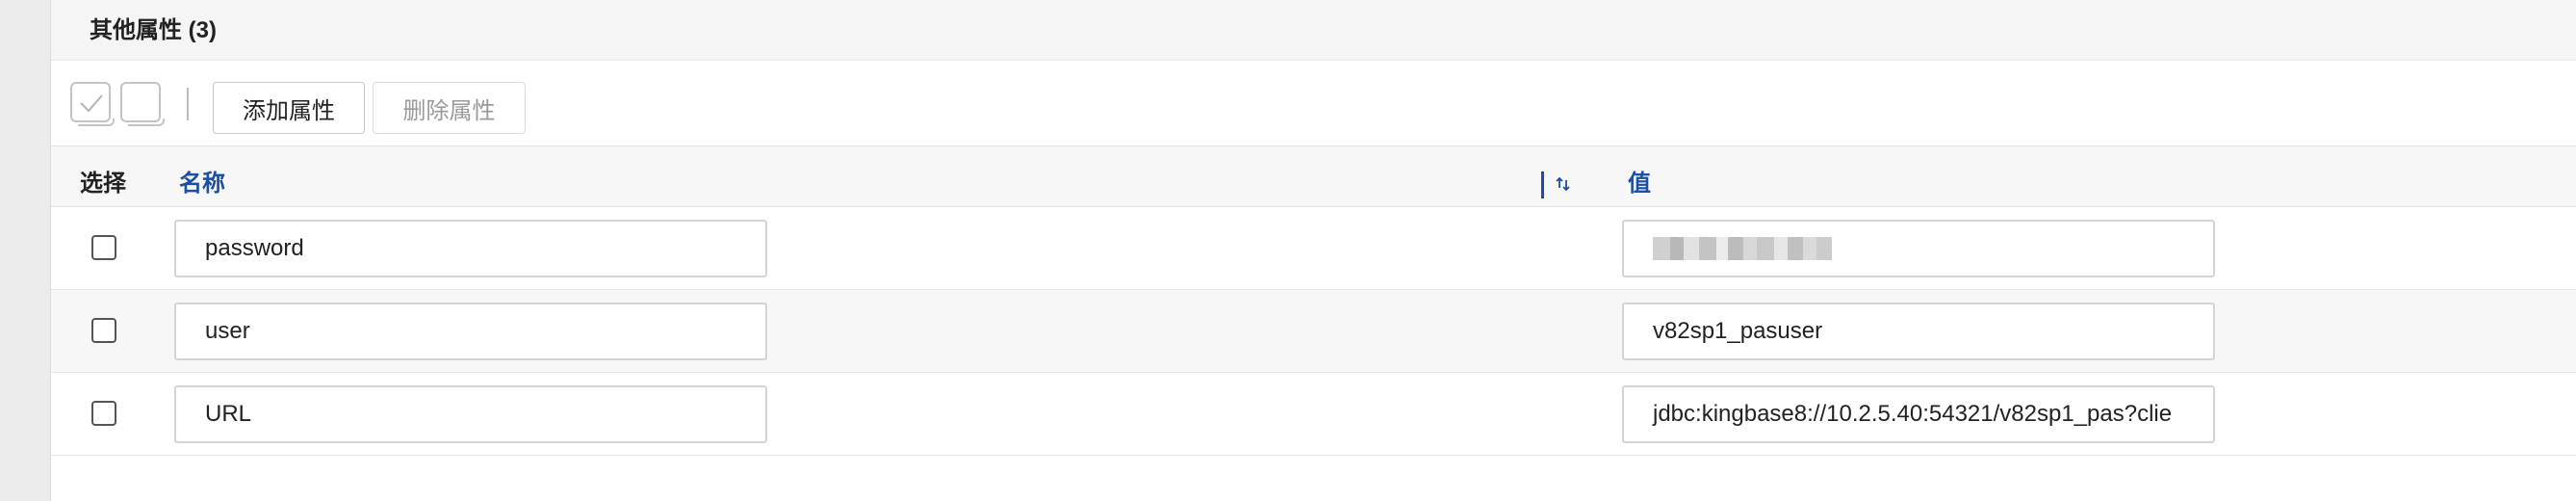 Image resolution: width=2576 pixels, height=501 pixels. What do you see at coordinates (1919, 248) in the screenshot?
I see `property-value-input-masked` at bounding box center [1919, 248].